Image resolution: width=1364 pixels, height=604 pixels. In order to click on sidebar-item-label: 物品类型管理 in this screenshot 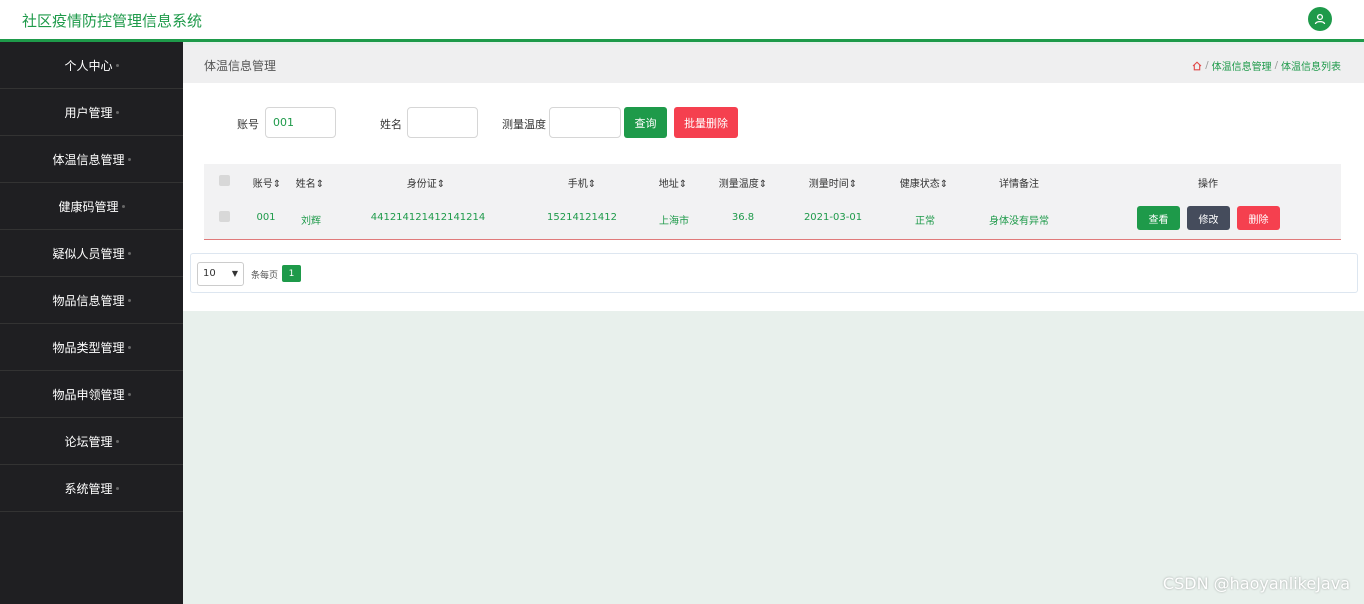, I will do `click(88, 347)`.